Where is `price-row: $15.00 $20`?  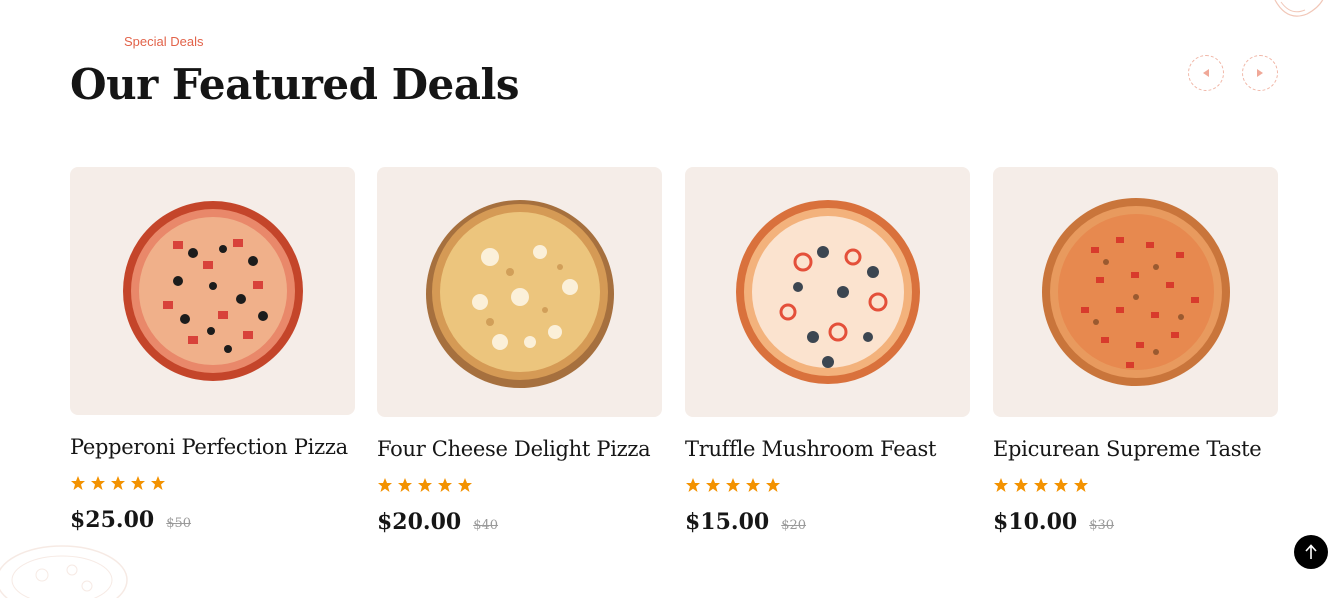
price-row: $15.00 $20 is located at coordinates (827, 522).